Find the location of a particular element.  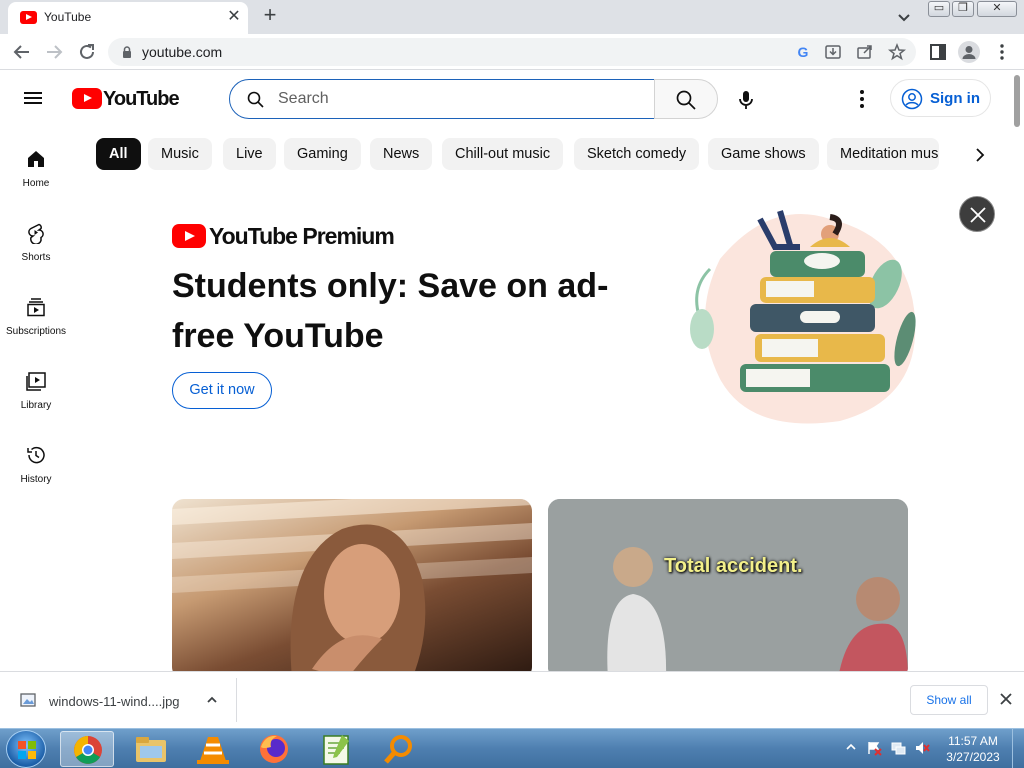

firefox-icon is located at coordinates (274, 749).